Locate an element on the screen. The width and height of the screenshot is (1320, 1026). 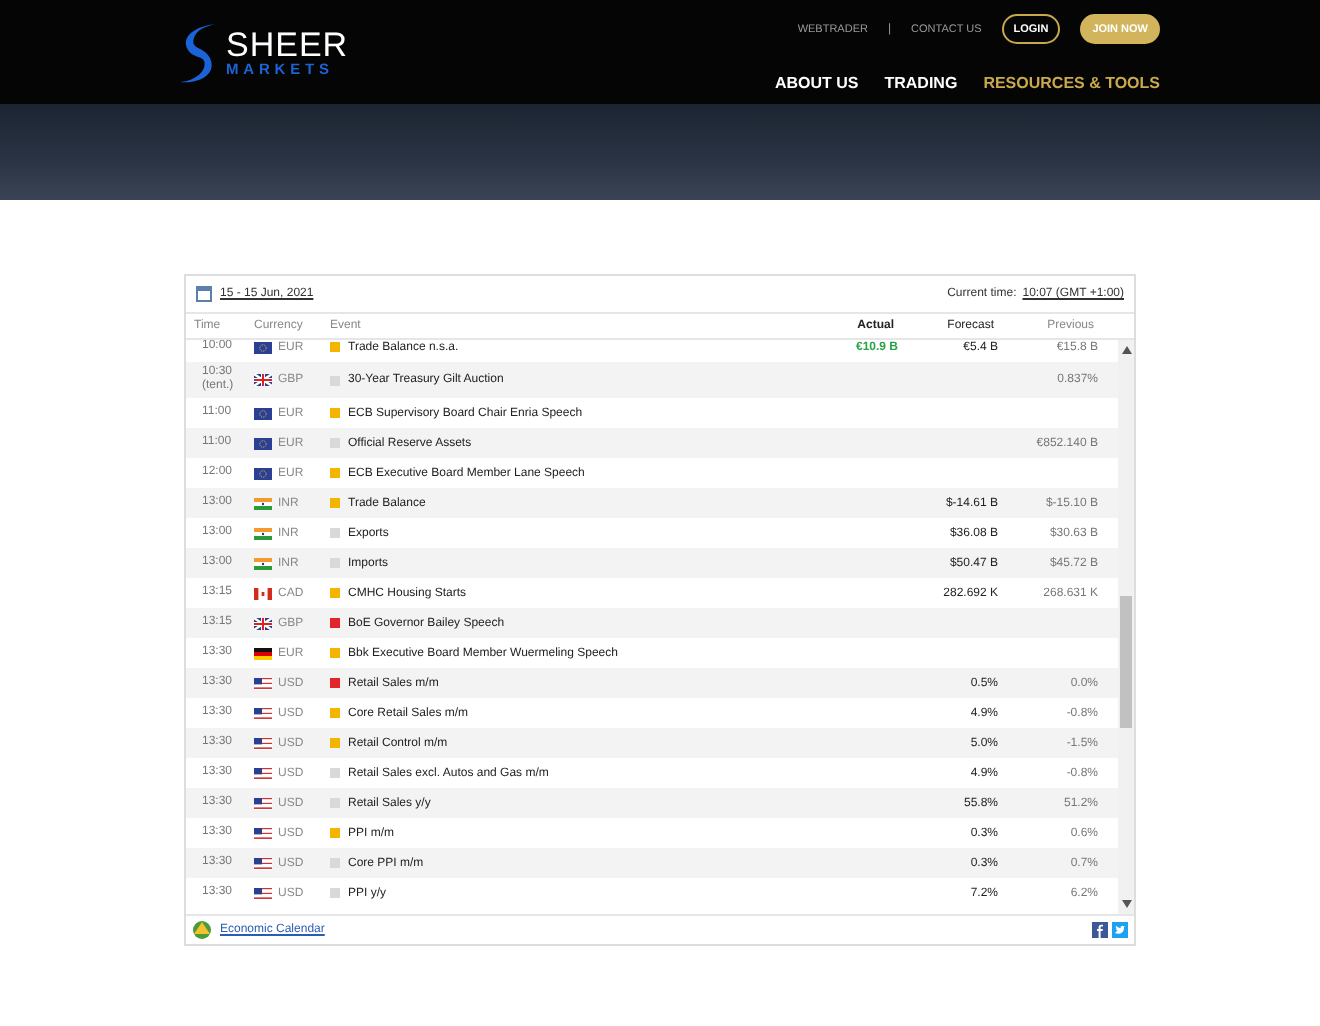
nav-item: TRADING is located at coordinates (921, 83).